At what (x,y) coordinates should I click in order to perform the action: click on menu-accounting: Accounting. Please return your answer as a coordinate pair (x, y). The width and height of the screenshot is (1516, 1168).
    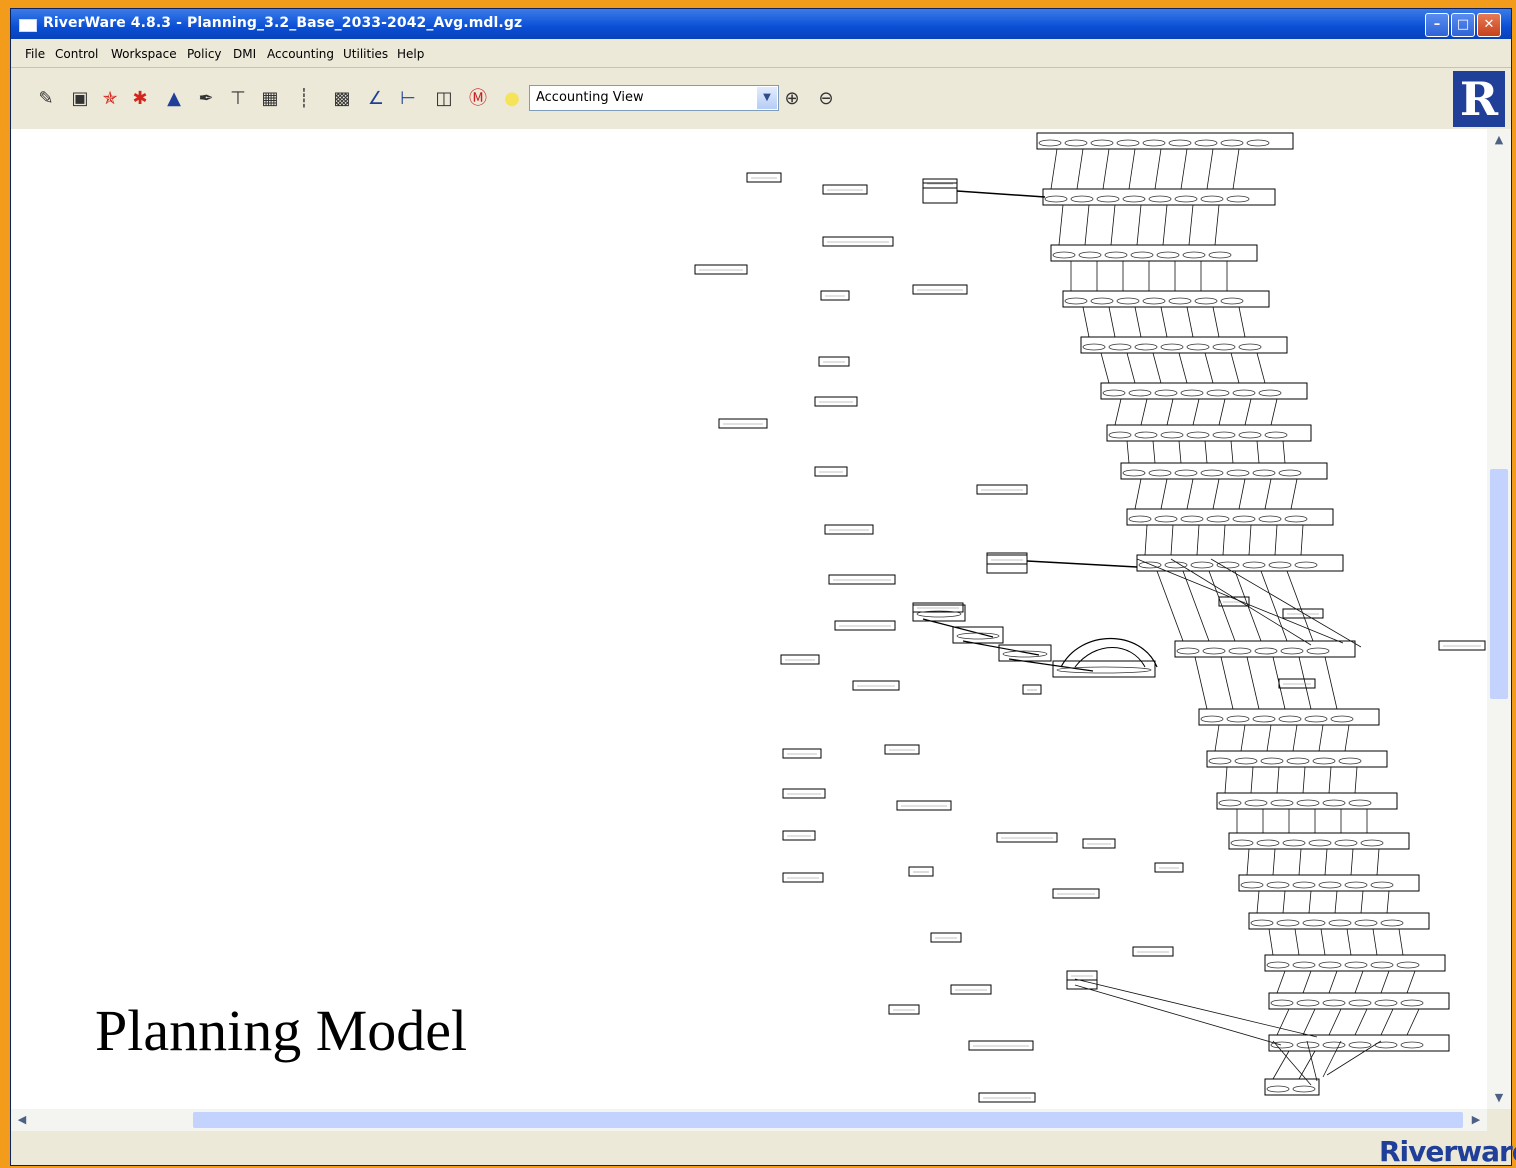
    Looking at the image, I should click on (300, 54).